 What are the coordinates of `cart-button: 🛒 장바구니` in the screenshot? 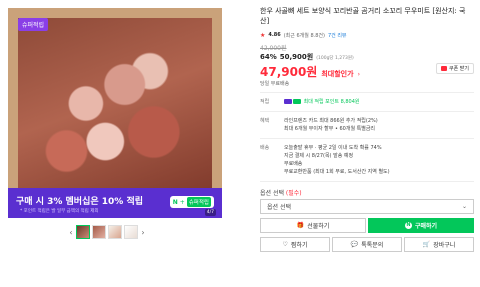 It's located at (439, 244).